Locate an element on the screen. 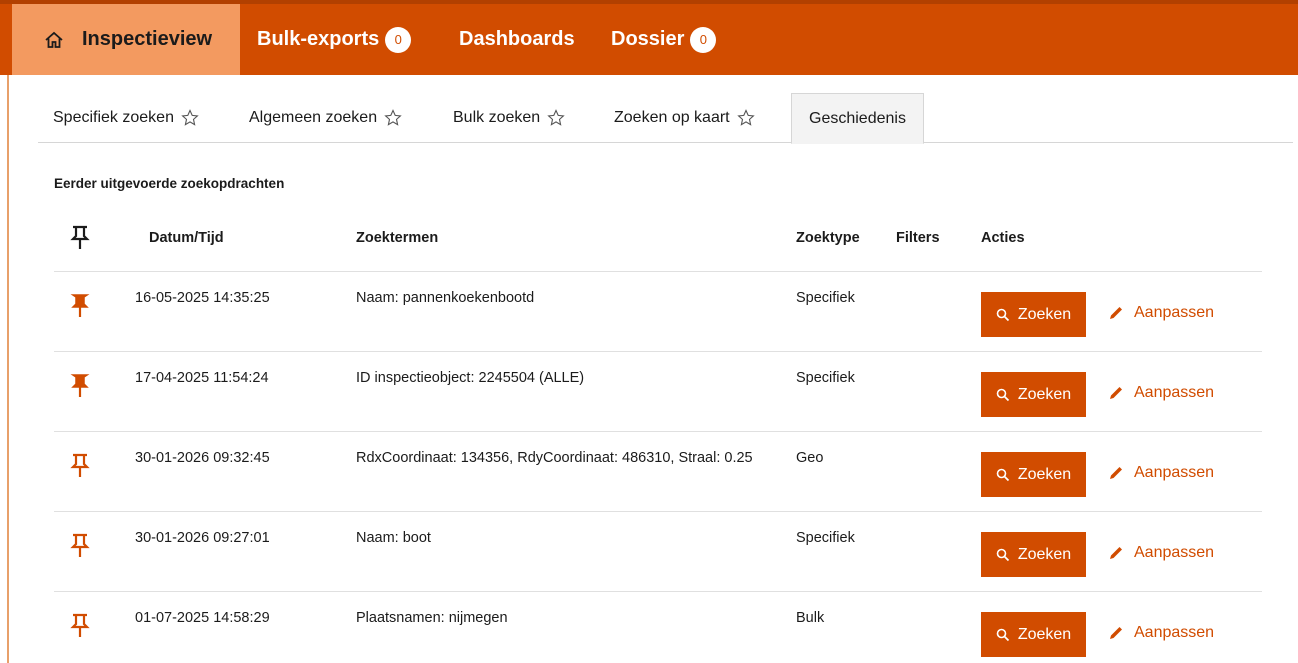  tab-algemeen-zoeken: Algemeen zoeken is located at coordinates (326, 118).